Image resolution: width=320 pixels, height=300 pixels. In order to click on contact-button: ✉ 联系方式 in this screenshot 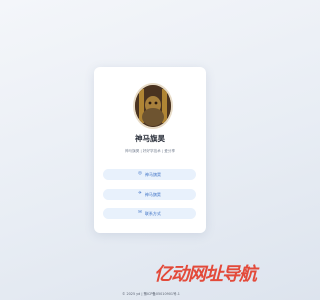, I will do `click(149, 213)`.